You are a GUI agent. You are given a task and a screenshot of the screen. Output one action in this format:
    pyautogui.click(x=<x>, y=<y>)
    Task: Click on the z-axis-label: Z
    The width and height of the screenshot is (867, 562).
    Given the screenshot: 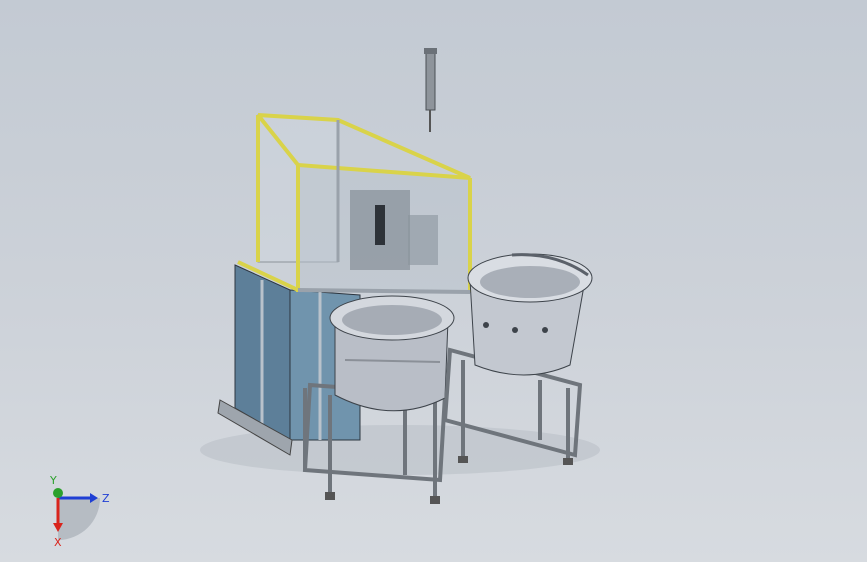 What is the action you would take?
    pyautogui.click(x=106, y=498)
    